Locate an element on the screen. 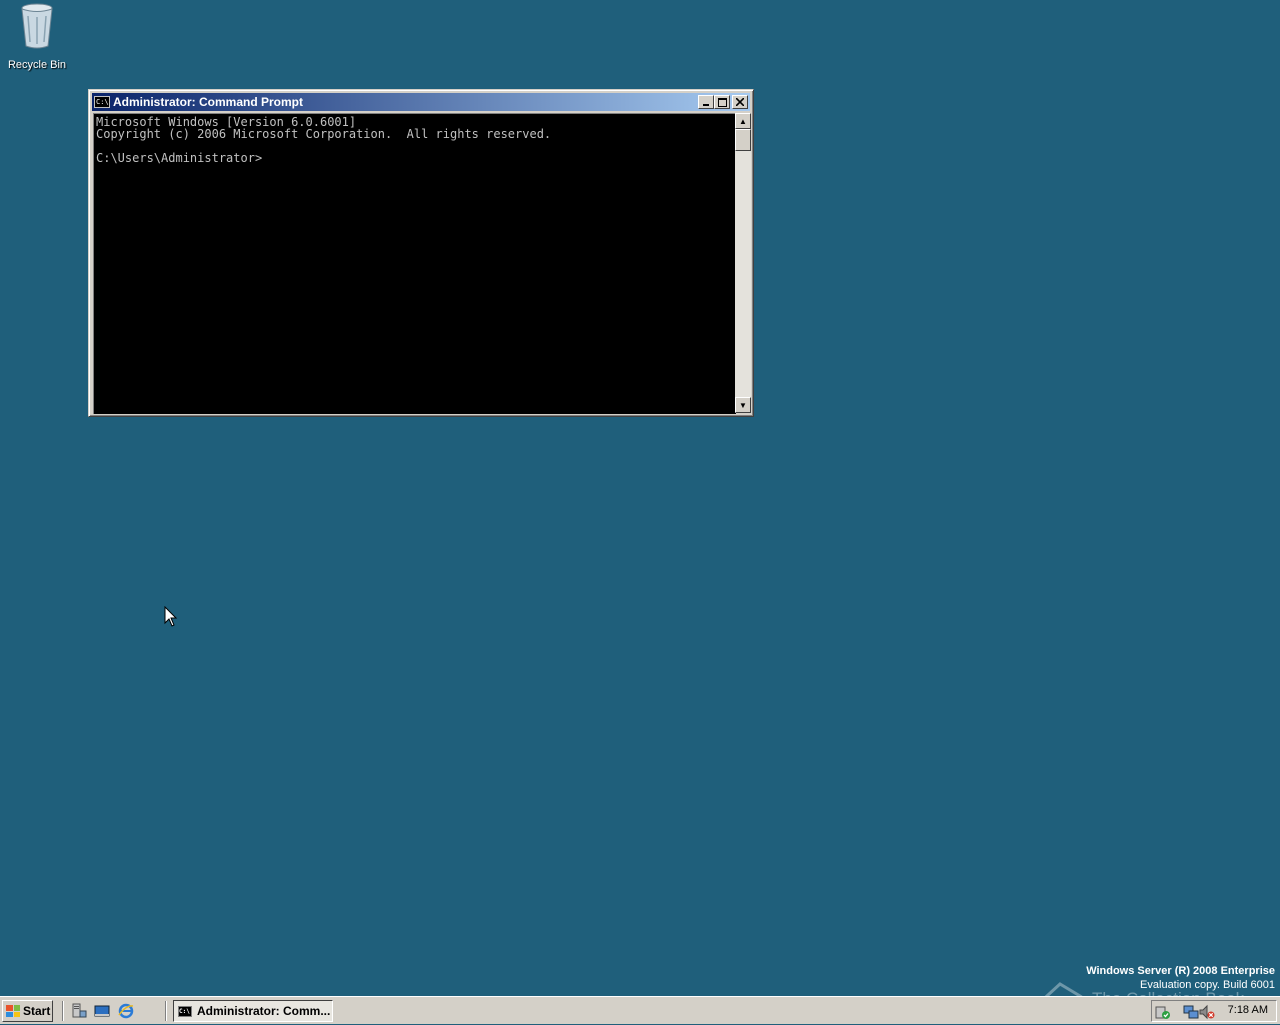 This screenshot has height=1025, width=1280. window-title: Administrator: Command Prompt is located at coordinates (208, 102).